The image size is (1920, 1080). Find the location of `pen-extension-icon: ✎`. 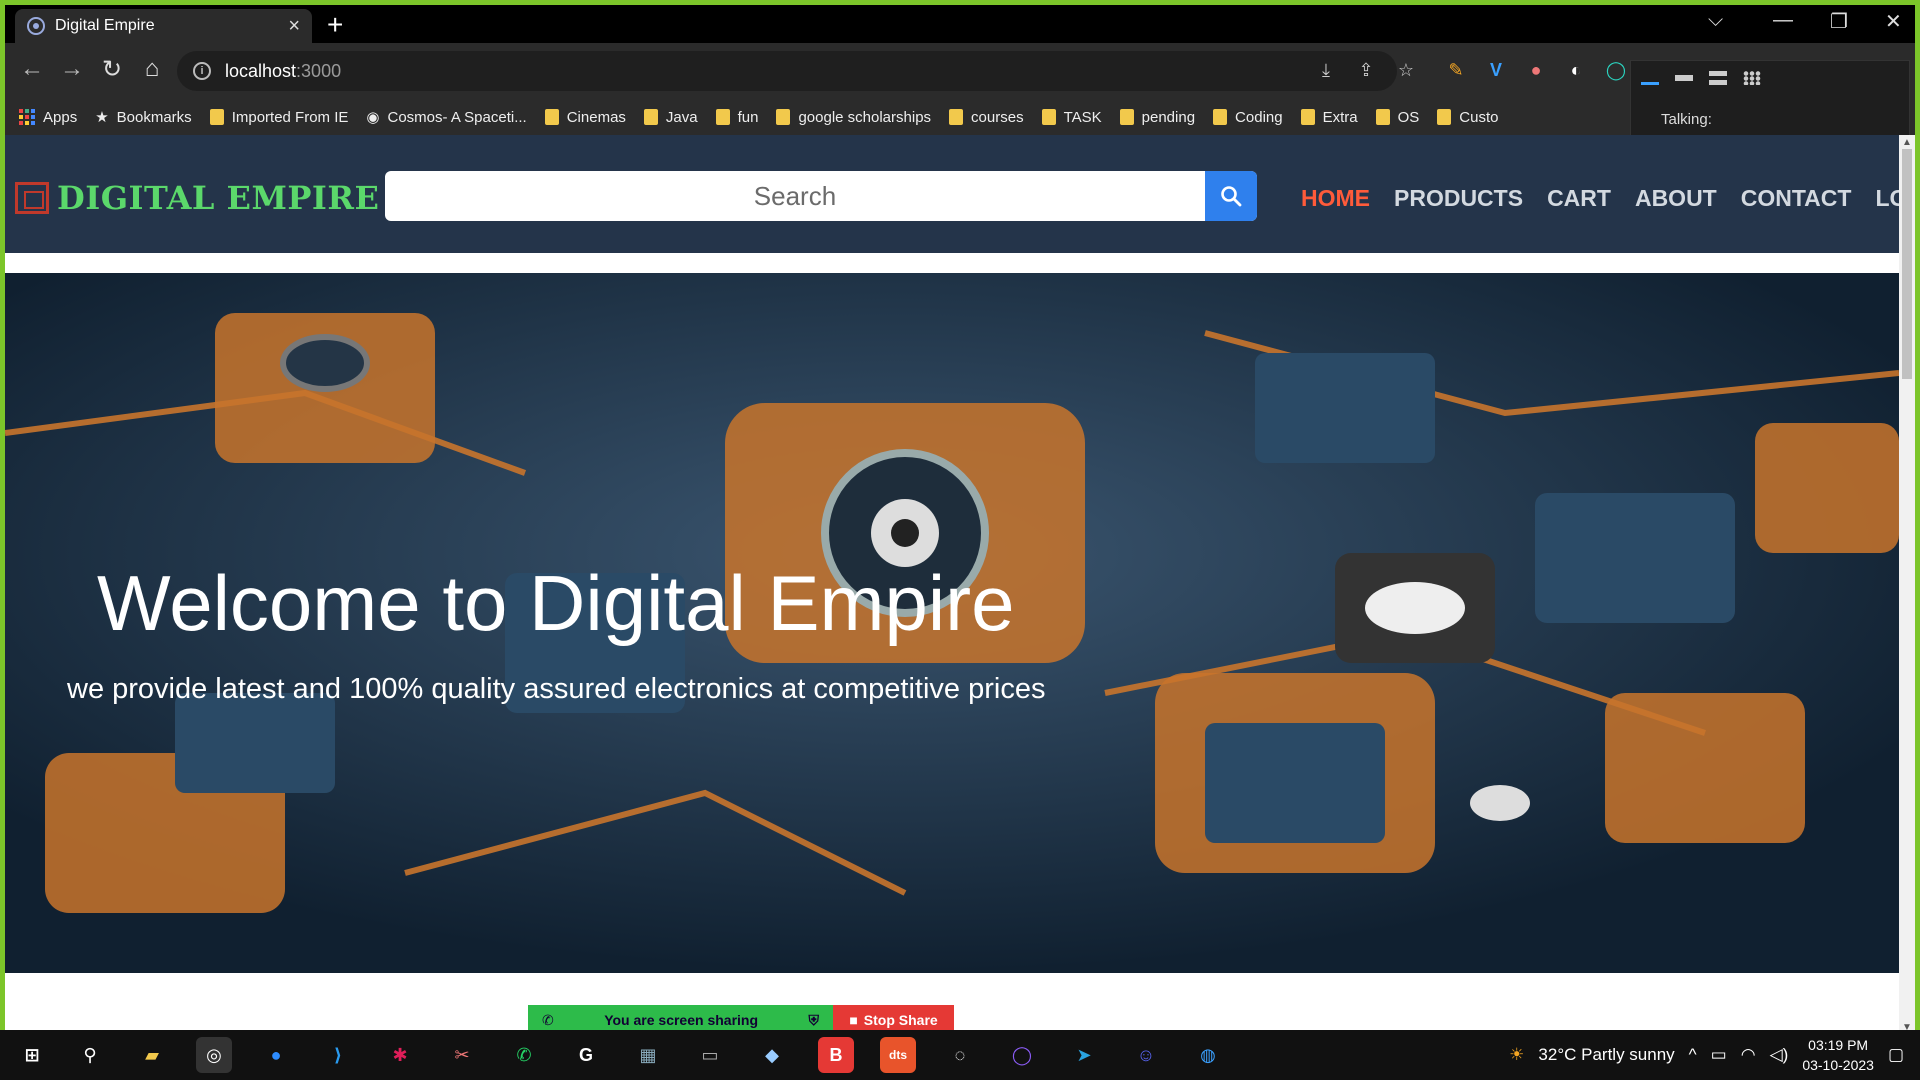

pen-extension-icon: ✎ is located at coordinates (1456, 70).